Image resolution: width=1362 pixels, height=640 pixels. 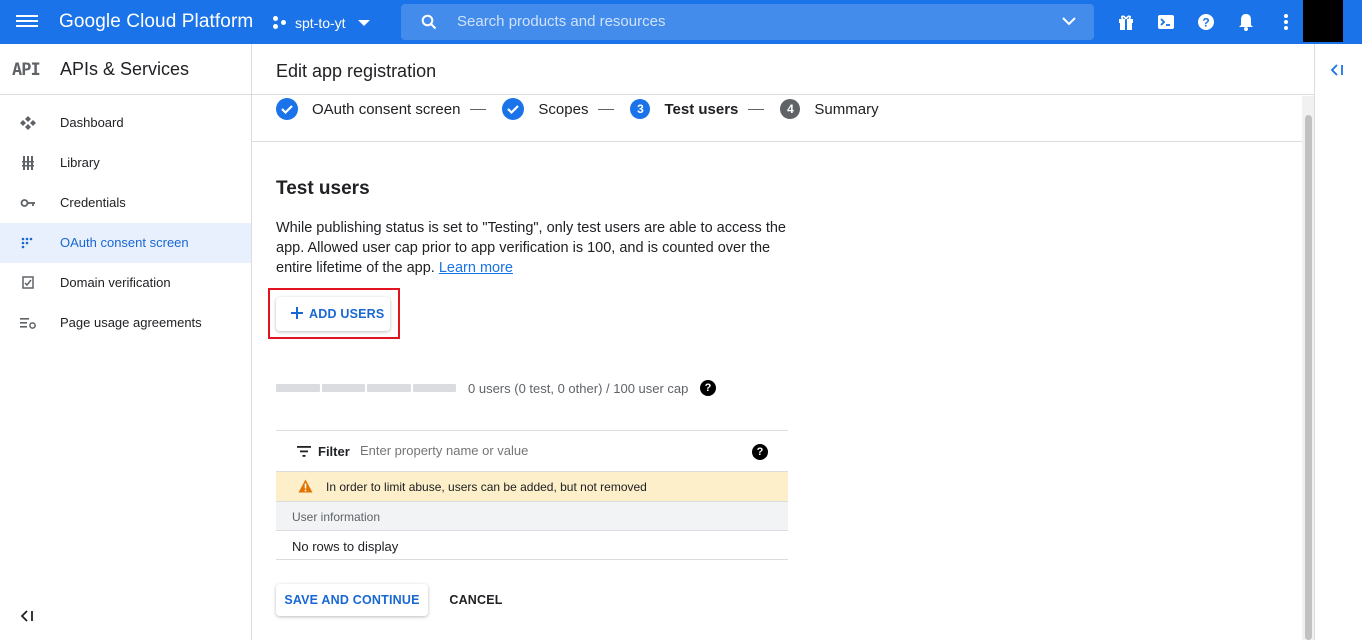 What do you see at coordinates (92, 122) in the screenshot?
I see `sidebar-item-label: Dashboard` at bounding box center [92, 122].